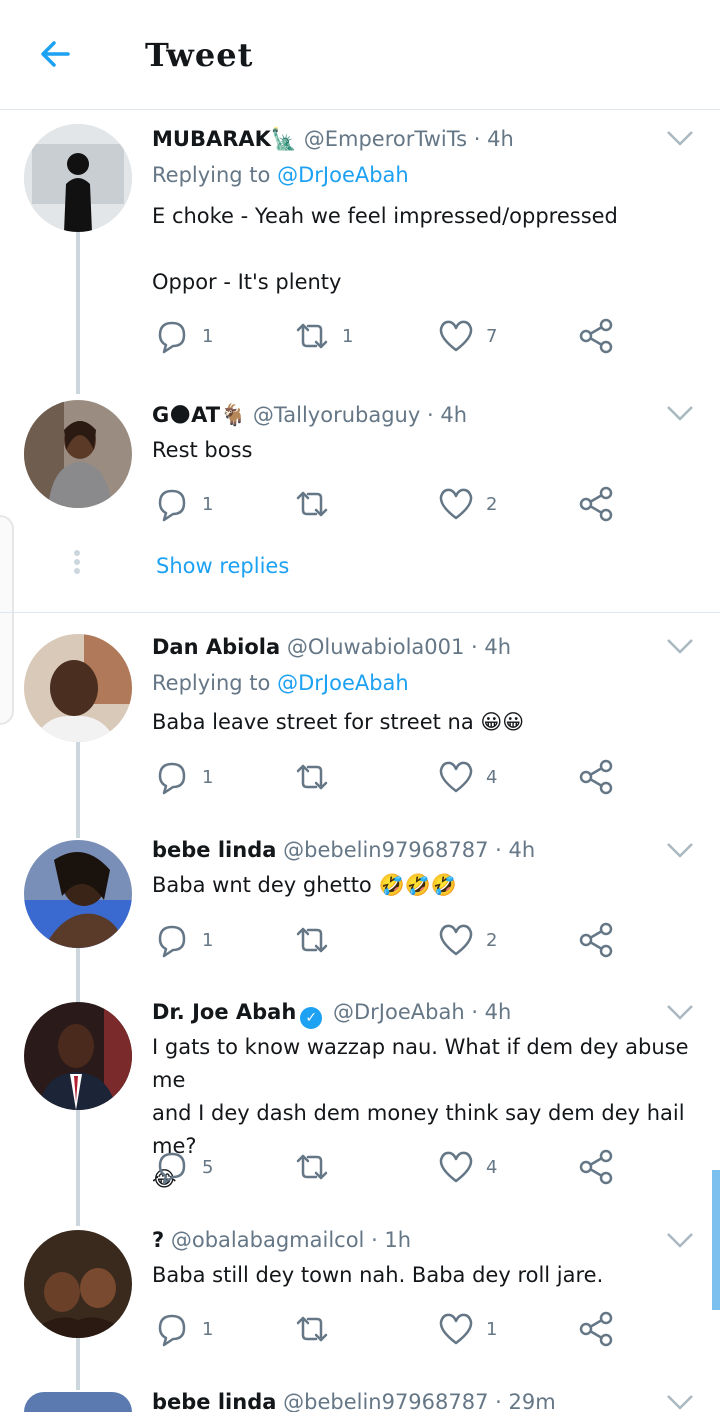  What do you see at coordinates (224, 139) in the screenshot?
I see `author-name: MUBARAK🗽` at bounding box center [224, 139].